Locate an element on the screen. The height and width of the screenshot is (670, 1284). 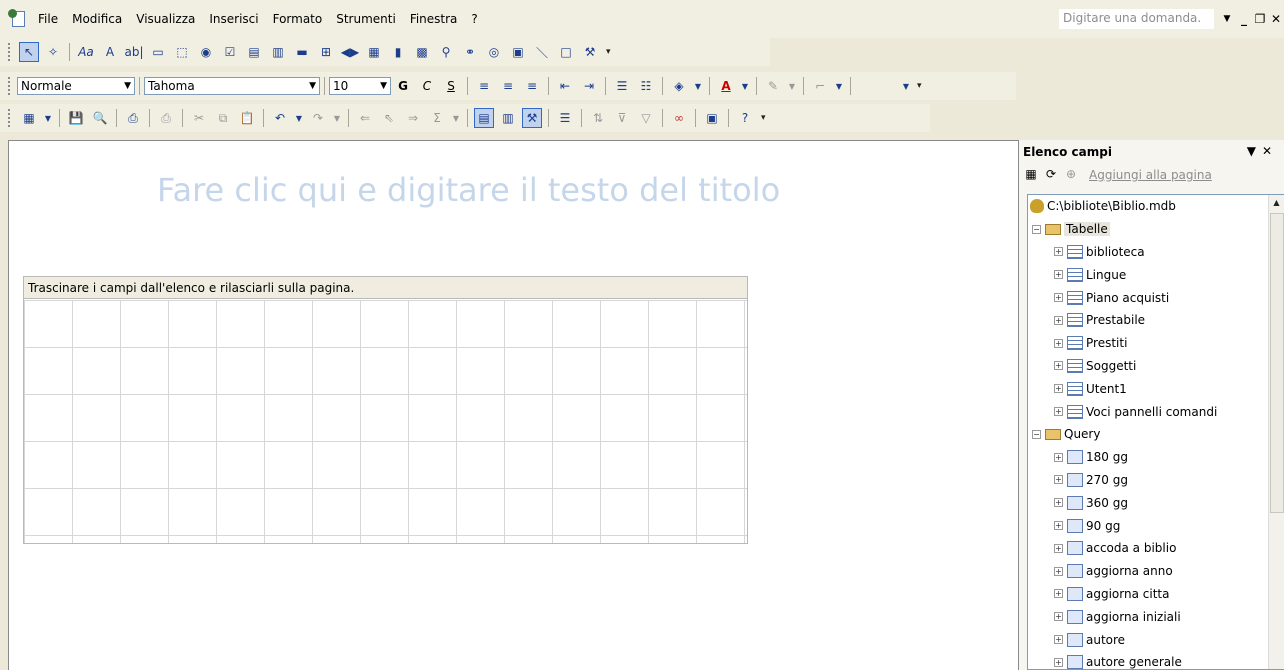
tree-table-item: + Utent1 is located at coordinates (1156, 388).